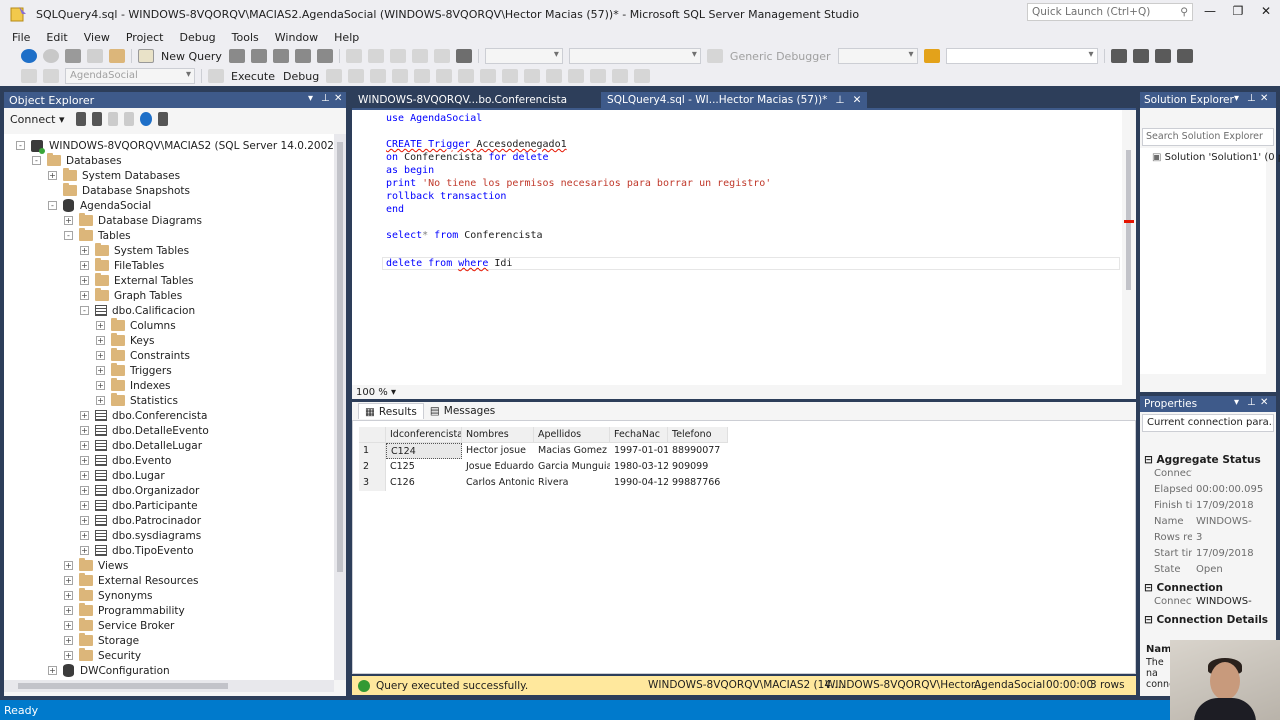 Image resolution: width=1280 pixels, height=720 pixels. I want to click on undo-icon, so click(419, 56).